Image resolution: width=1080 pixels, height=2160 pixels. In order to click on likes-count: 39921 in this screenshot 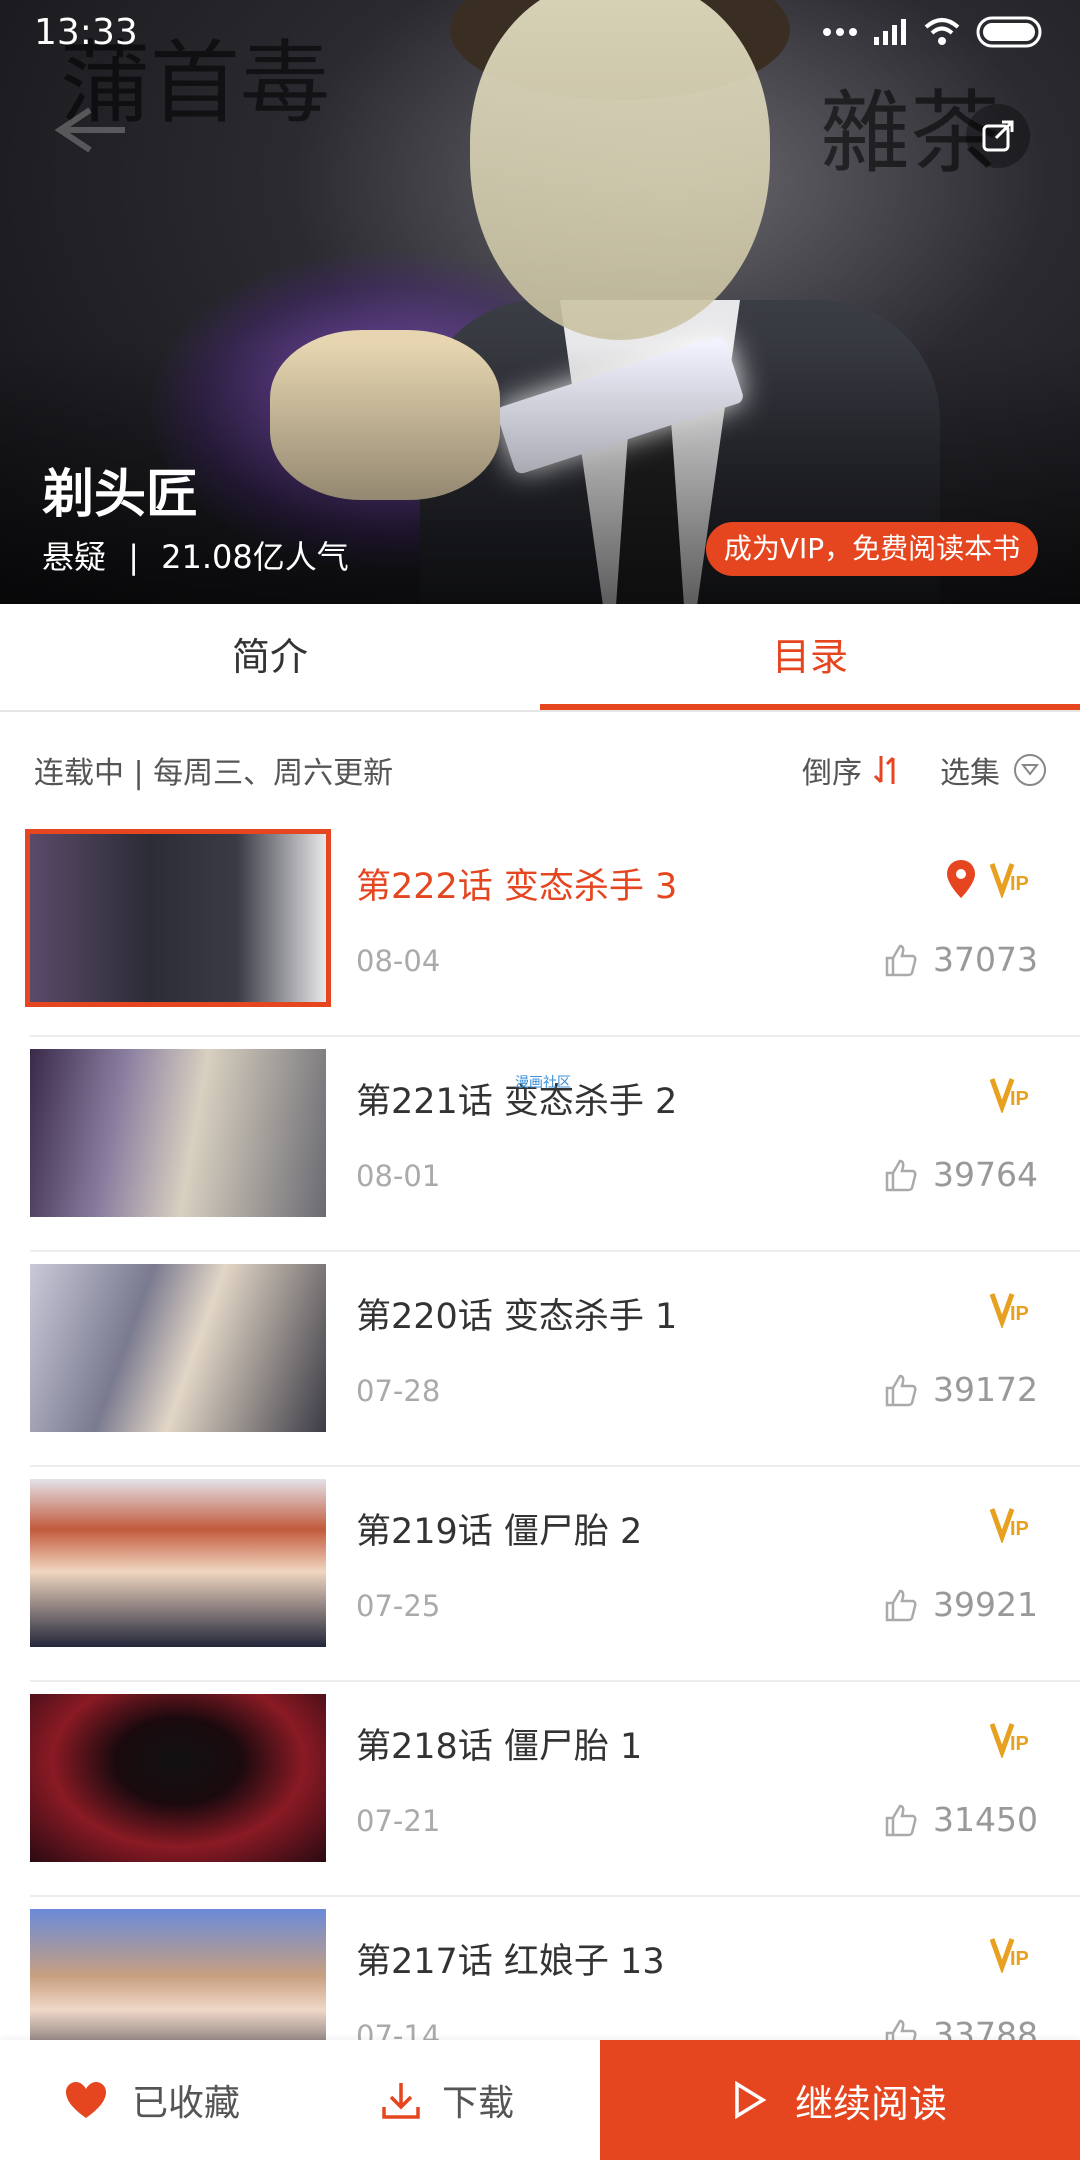, I will do `click(985, 1604)`.